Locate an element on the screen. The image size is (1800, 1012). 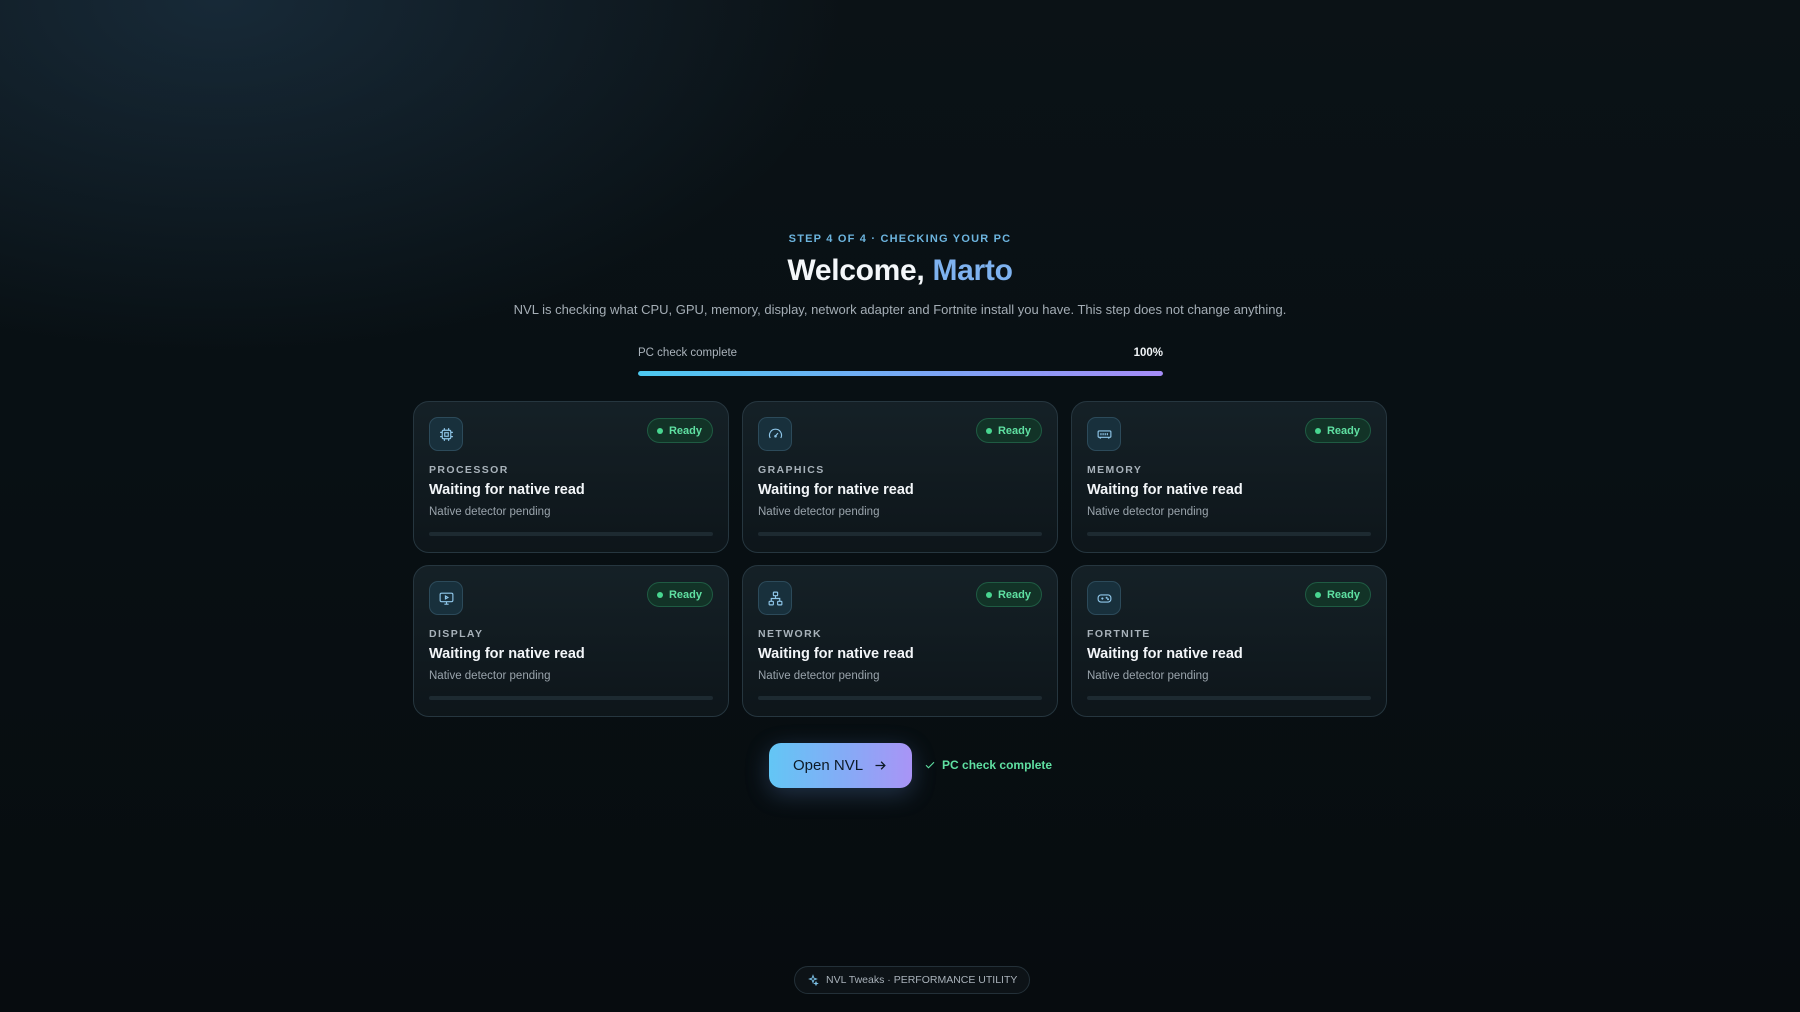
check-status: PC check complete is located at coordinates (988, 765).